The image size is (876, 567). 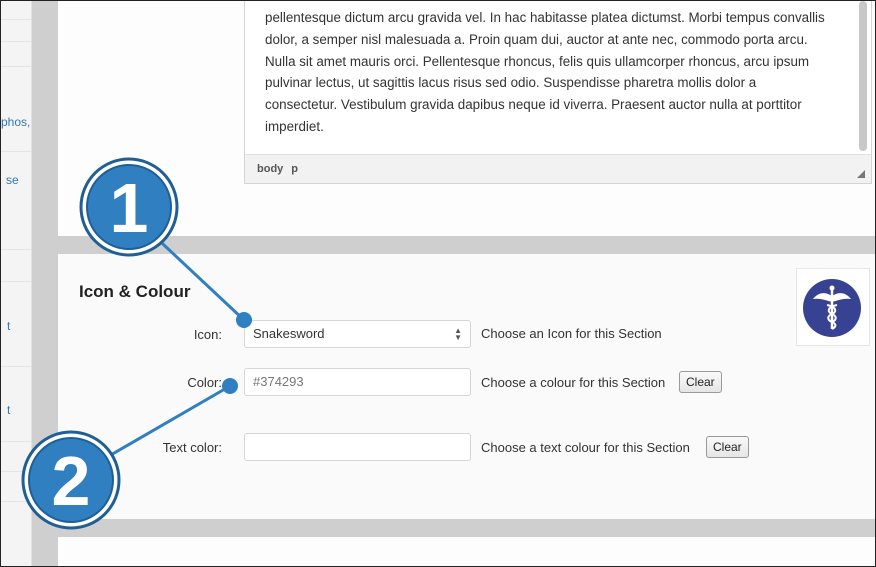 I want to click on callout-1-number: 1, so click(x=129, y=208).